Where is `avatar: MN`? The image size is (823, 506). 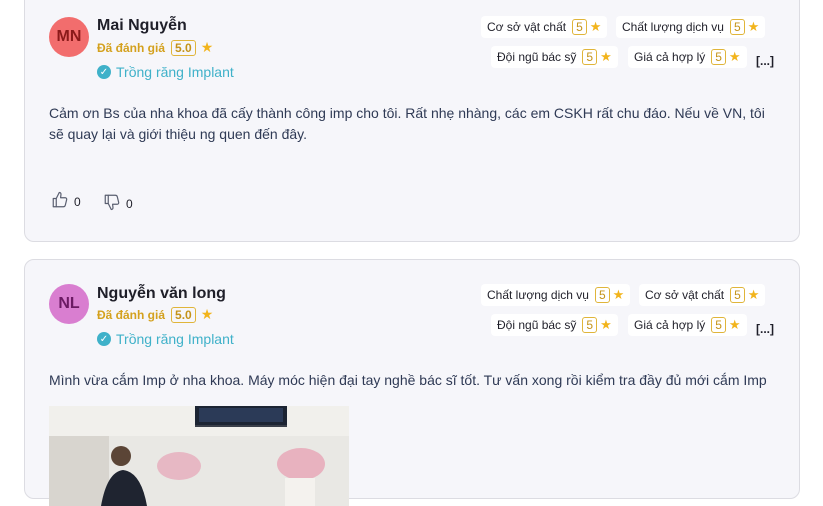 avatar: MN is located at coordinates (69, 37).